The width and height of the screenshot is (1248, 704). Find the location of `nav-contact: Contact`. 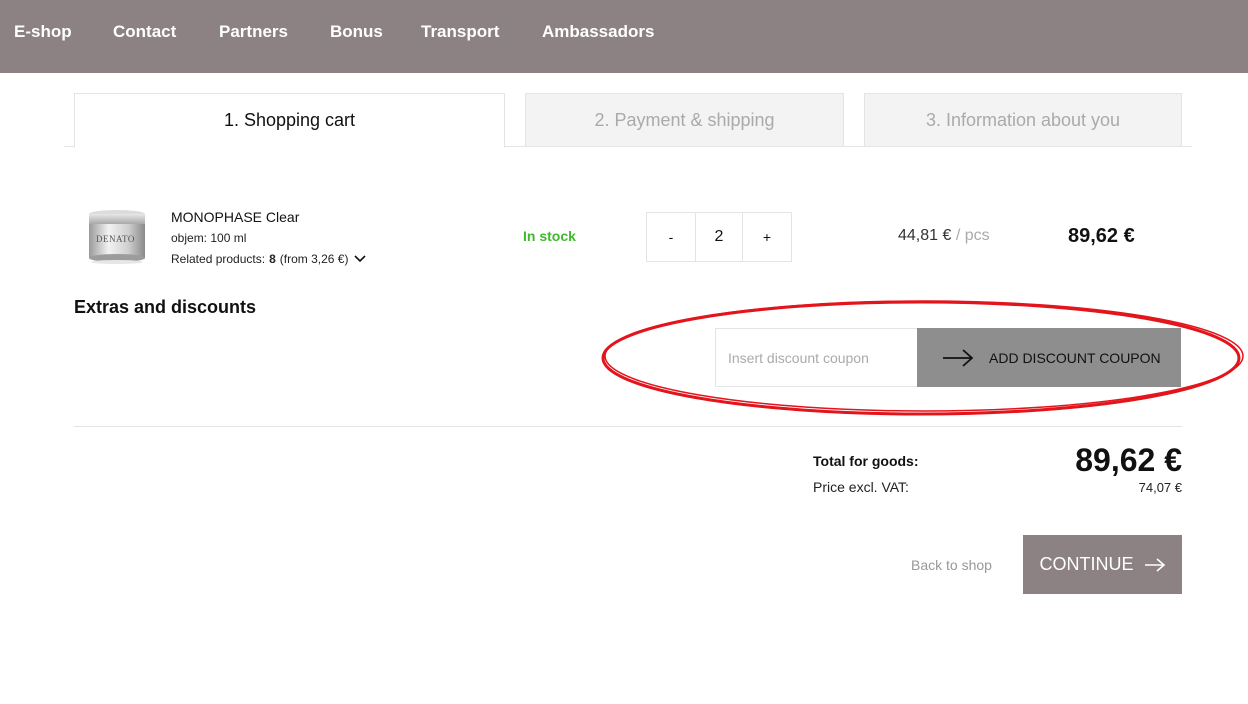

nav-contact: Contact is located at coordinates (144, 32).